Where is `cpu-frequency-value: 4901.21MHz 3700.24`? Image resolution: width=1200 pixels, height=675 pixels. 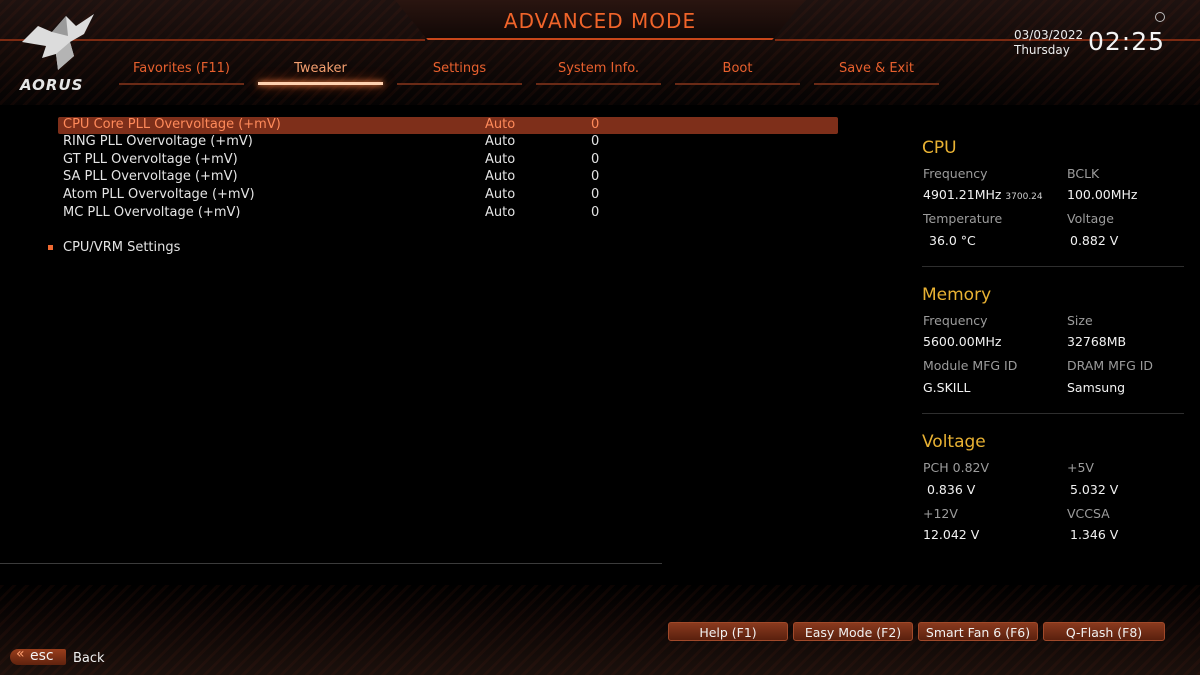
cpu-frequency-value: 4901.21MHz 3700.24 is located at coordinates (983, 194).